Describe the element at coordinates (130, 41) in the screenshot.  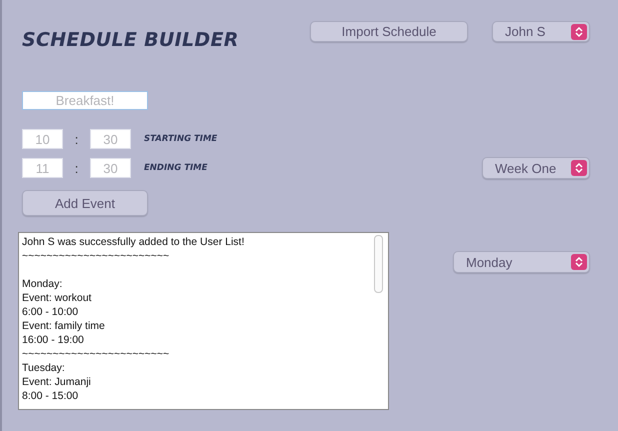
I see `app-title: SCHEDULE BUILDER` at that location.